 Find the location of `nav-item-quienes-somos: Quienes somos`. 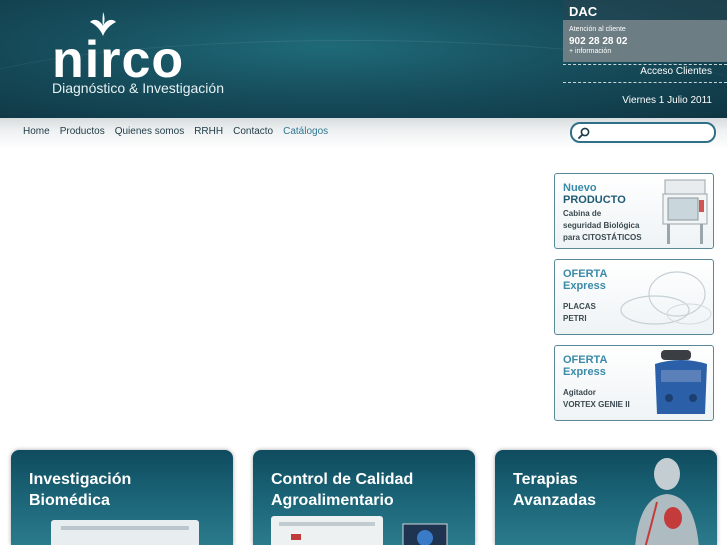

nav-item-quienes-somos: Quienes somos is located at coordinates (149, 131).